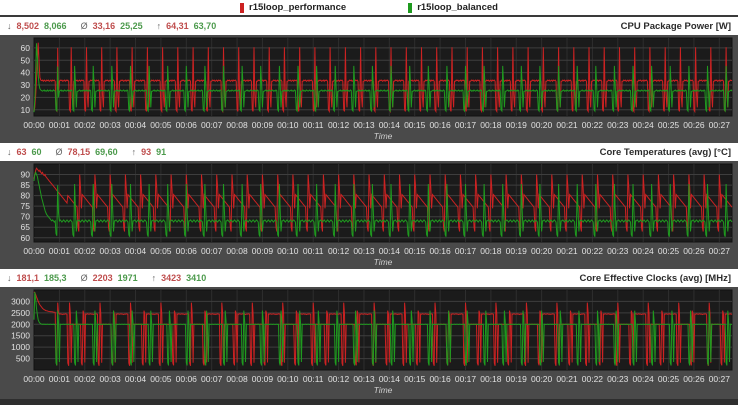 Image resolution: width=738 pixels, height=405 pixels. Describe the element at coordinates (20, 347) in the screenshot. I see `svg-text: 1000` at that location.